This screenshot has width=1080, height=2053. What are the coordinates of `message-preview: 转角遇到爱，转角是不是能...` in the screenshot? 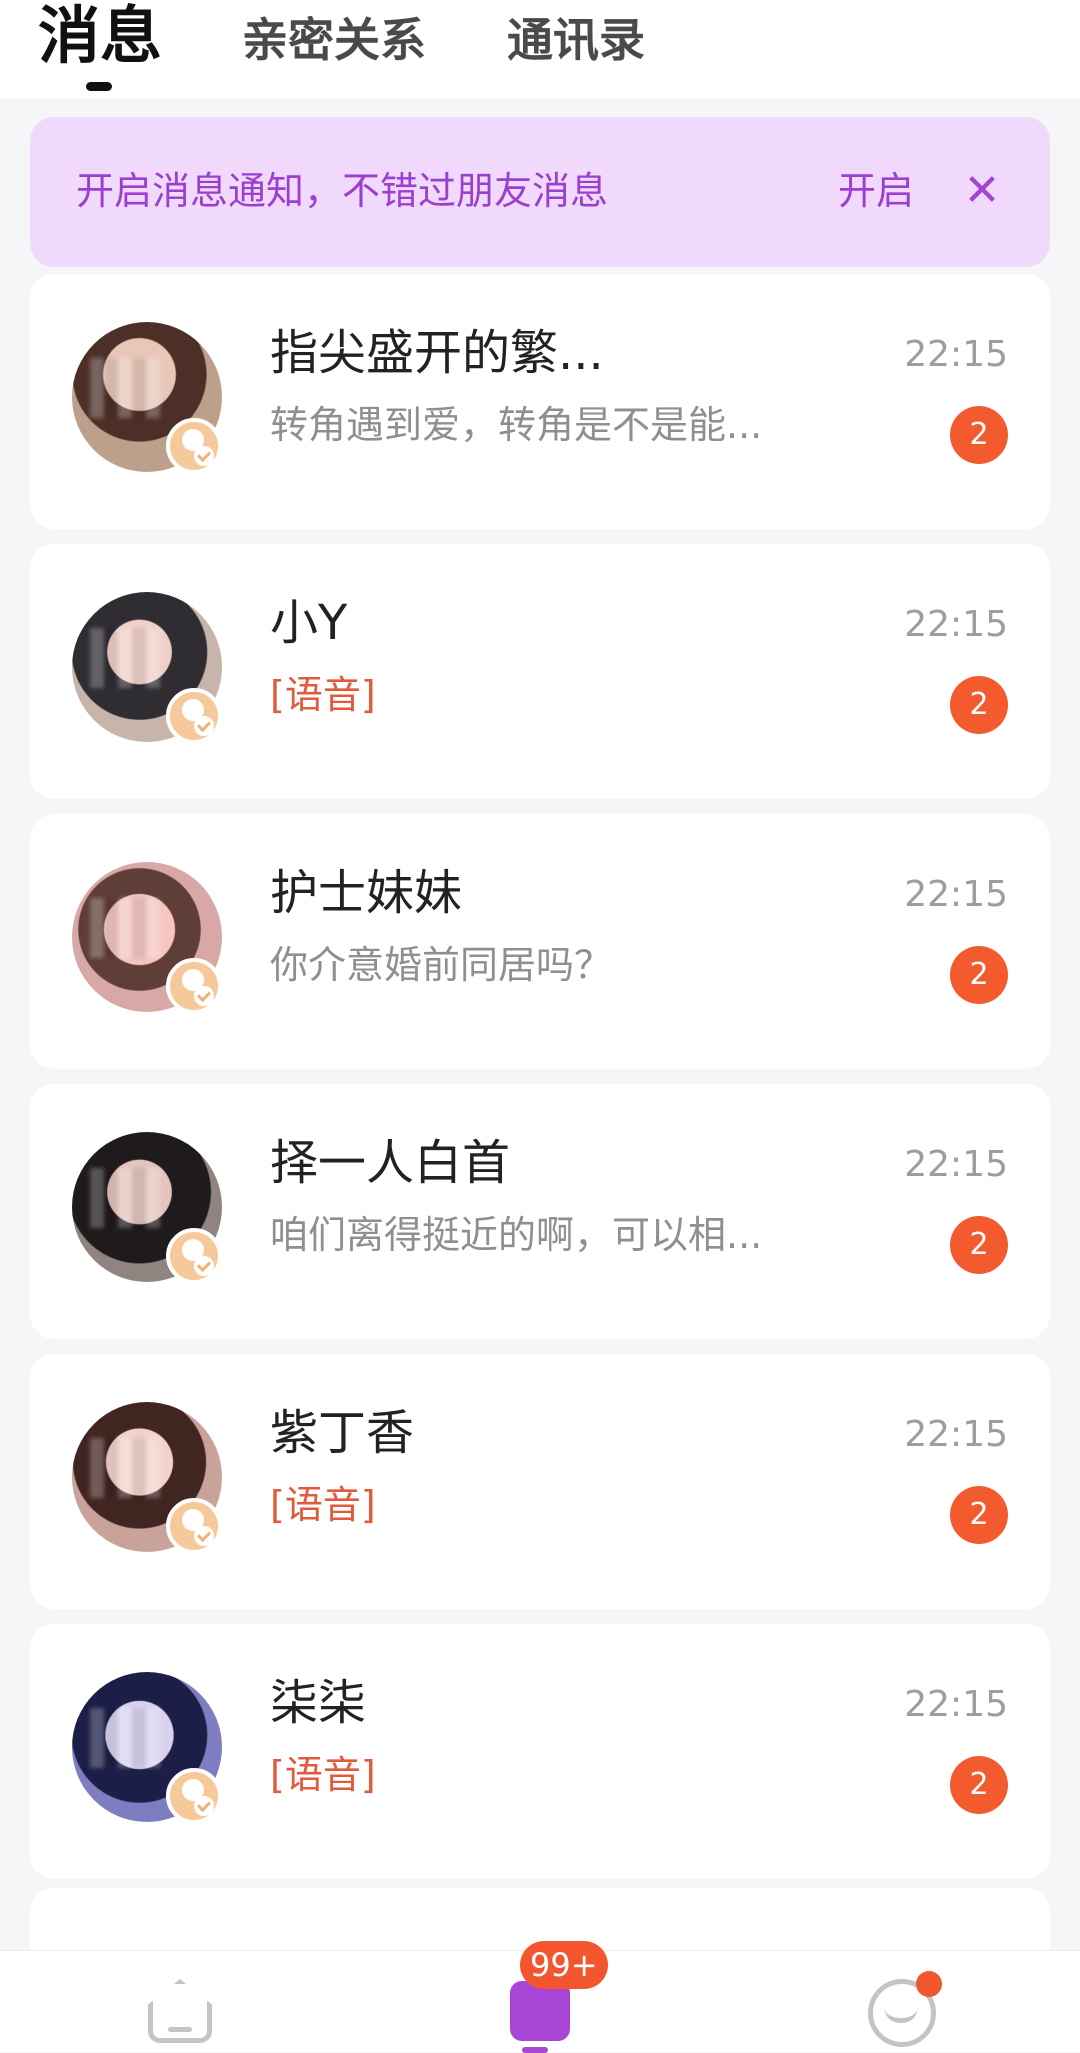 It's located at (516, 425).